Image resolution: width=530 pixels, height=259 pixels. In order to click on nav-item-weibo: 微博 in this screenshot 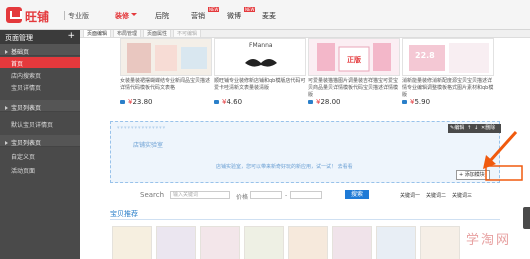, I will do `click(234, 16)`.